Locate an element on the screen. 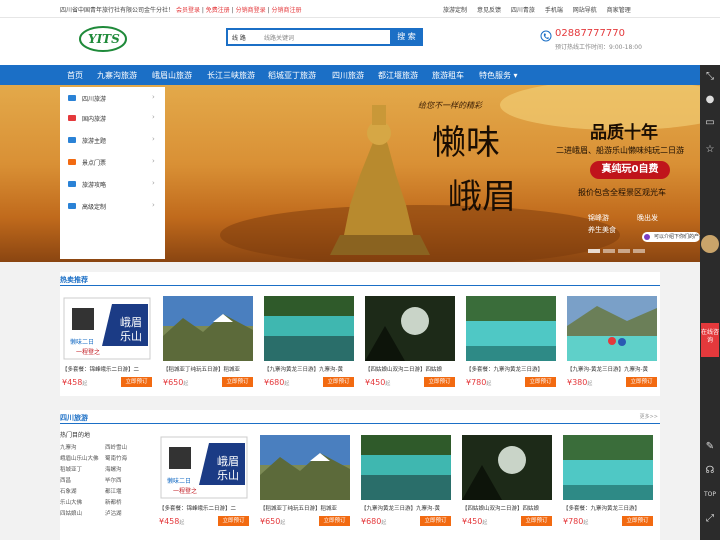  menu-item-theme: 旅游主题 › is located at coordinates (112, 140).